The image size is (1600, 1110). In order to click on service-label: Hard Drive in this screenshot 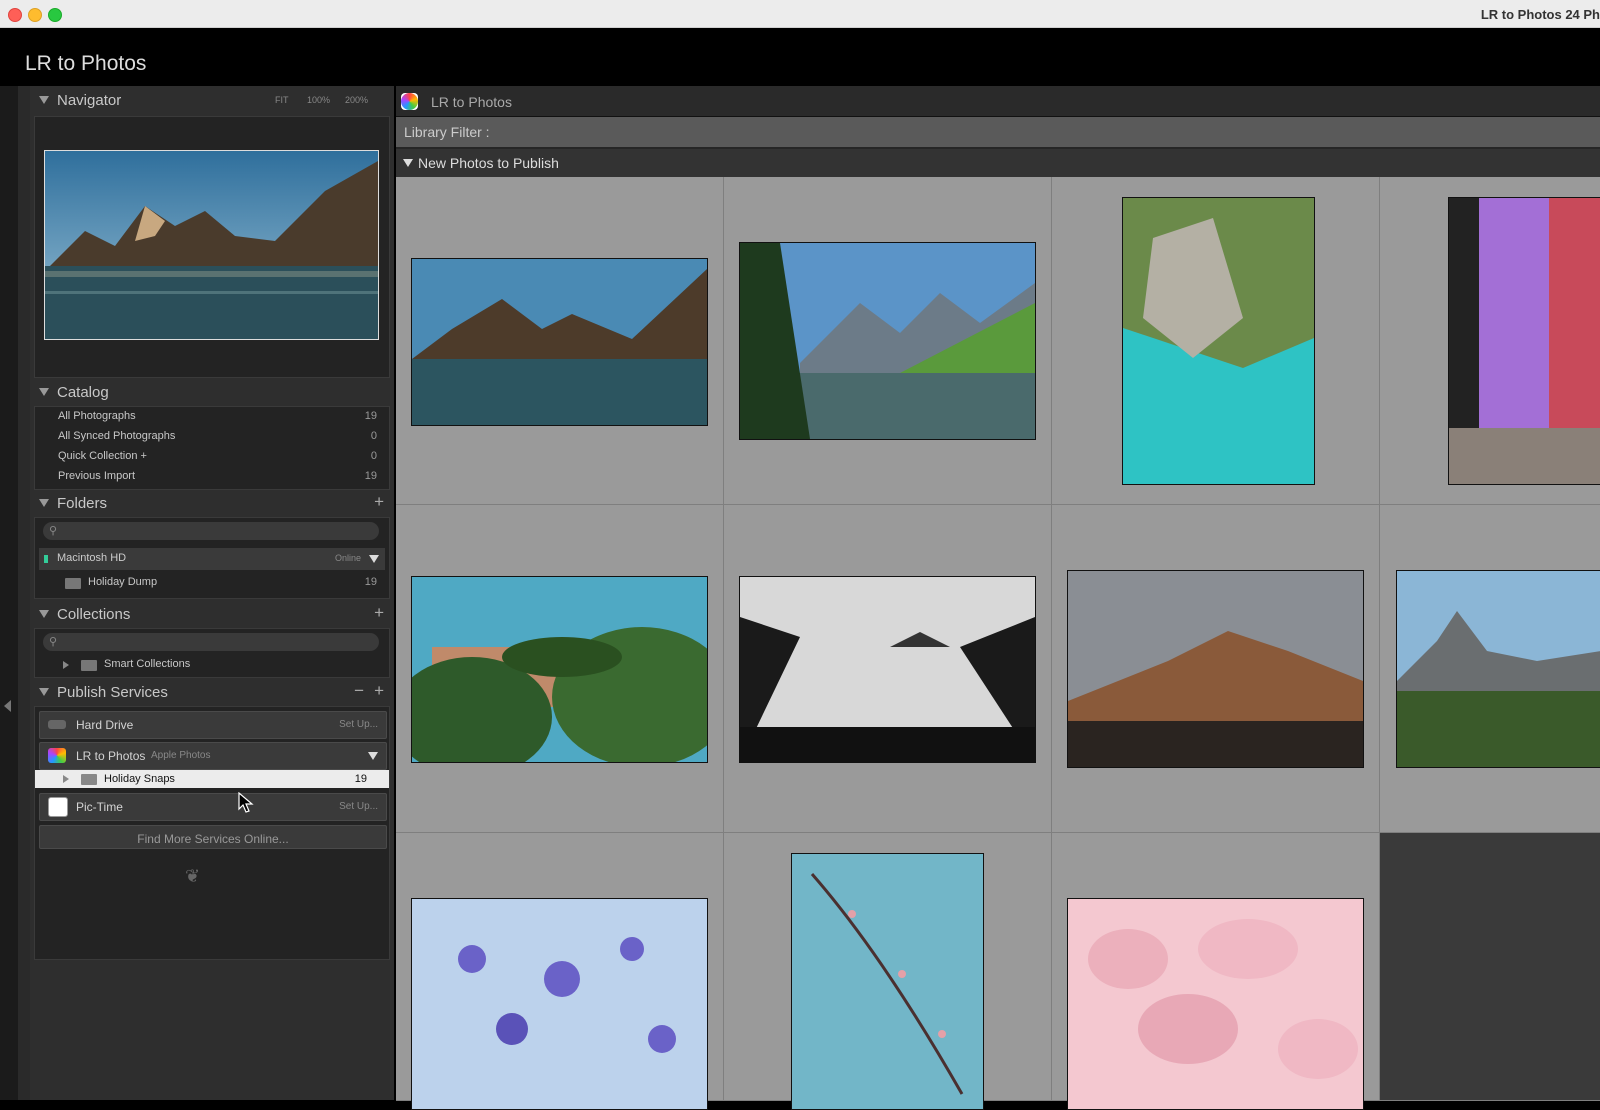, I will do `click(105, 725)`.